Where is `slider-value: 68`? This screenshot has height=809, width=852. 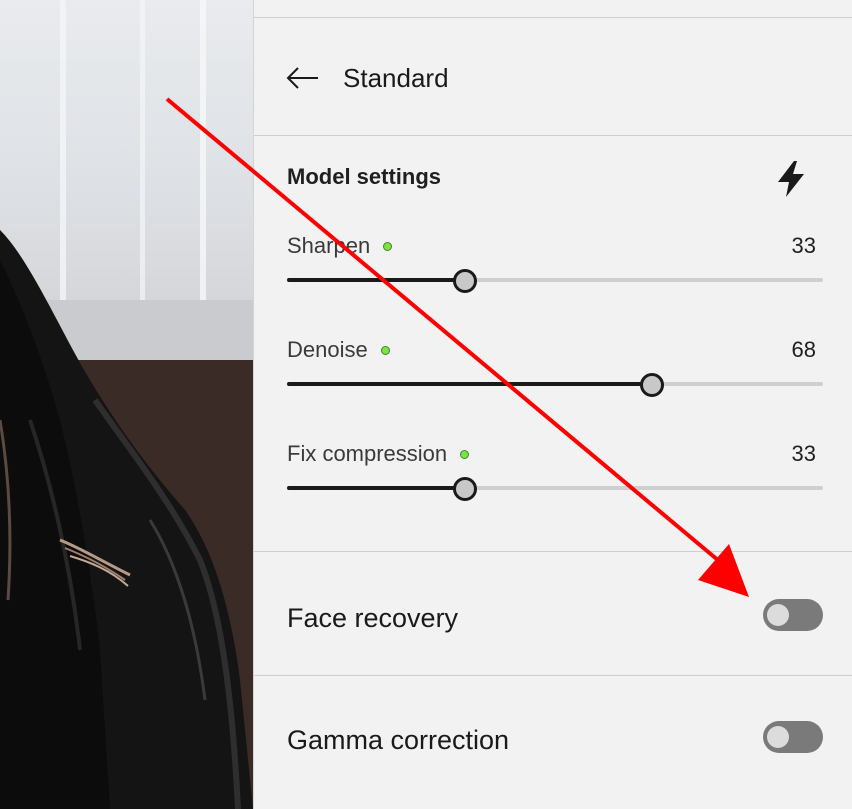
slider-value: 68 is located at coordinates (803, 349).